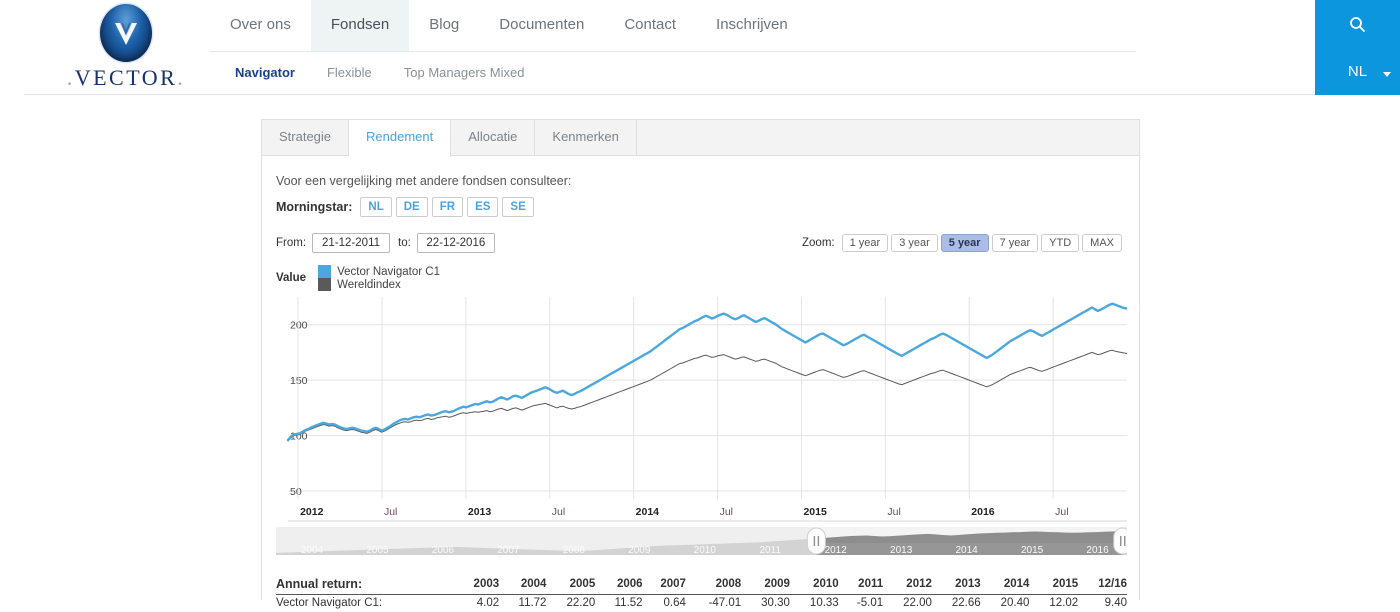  What do you see at coordinates (1053, 603) in the screenshot?
I see `return-value: 12.02` at bounding box center [1053, 603].